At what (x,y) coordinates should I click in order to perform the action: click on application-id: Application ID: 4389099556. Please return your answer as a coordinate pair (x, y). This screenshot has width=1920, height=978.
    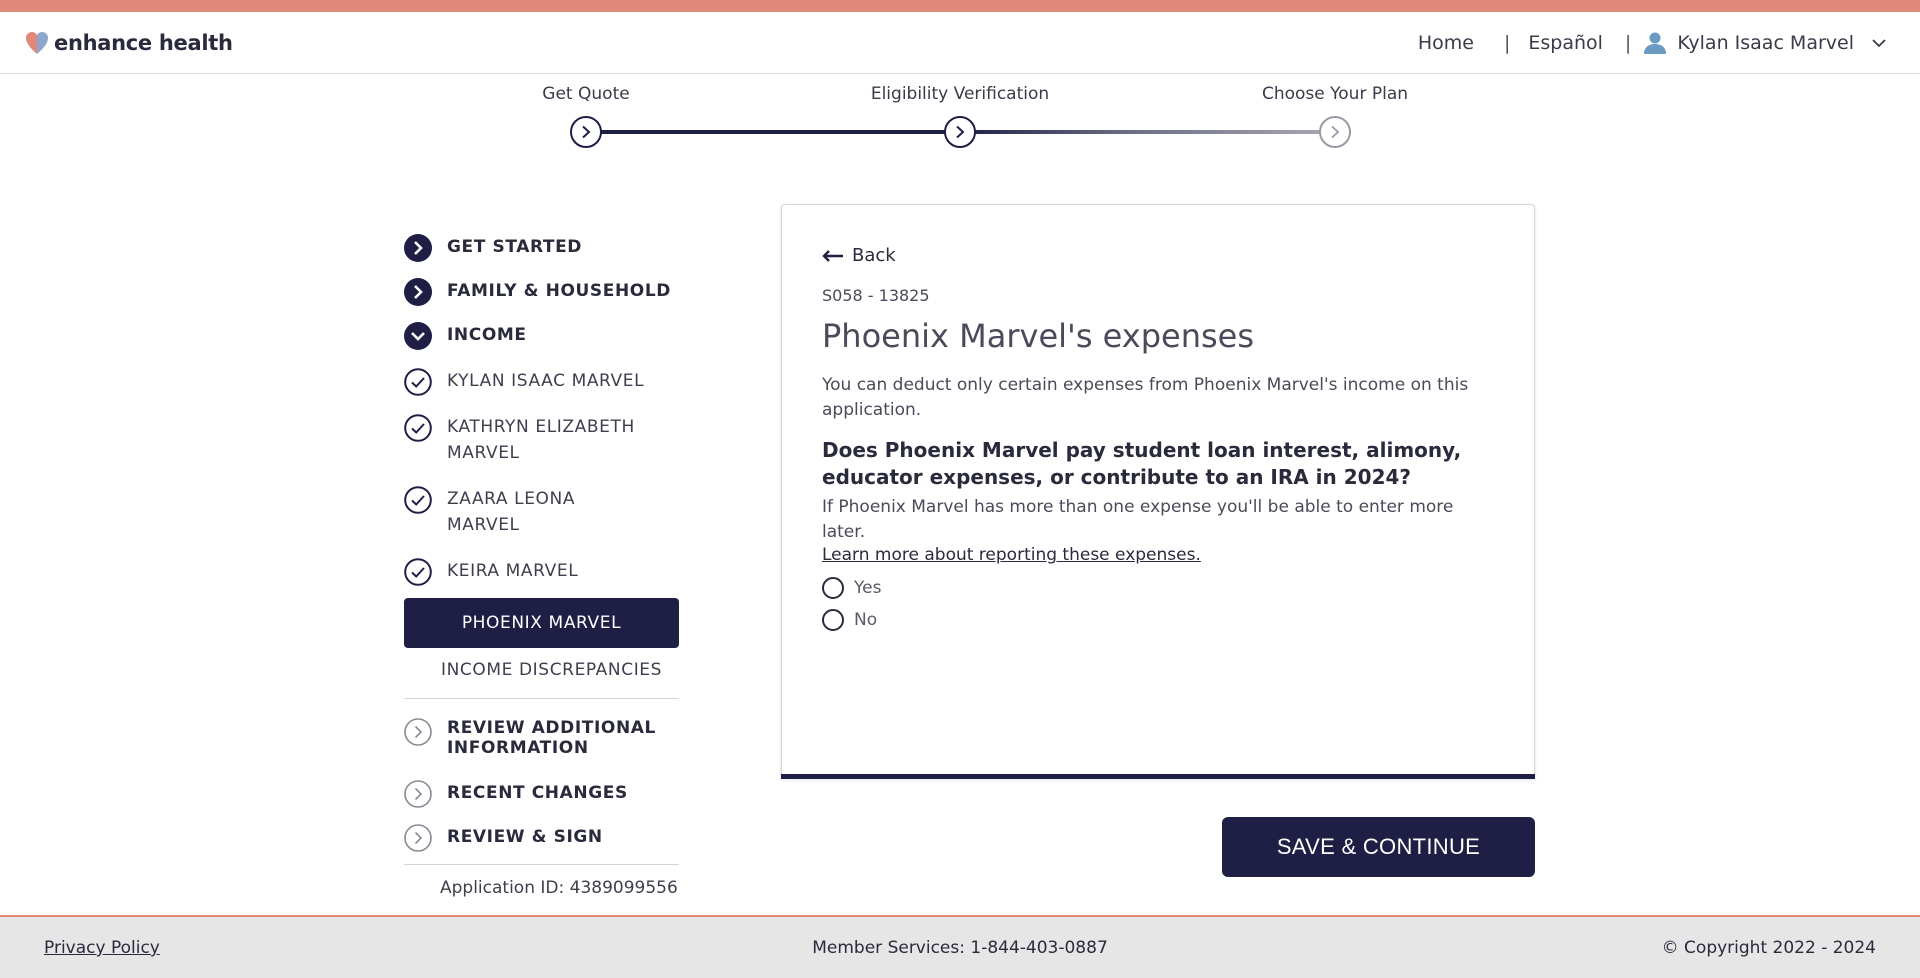
    Looking at the image, I should click on (559, 888).